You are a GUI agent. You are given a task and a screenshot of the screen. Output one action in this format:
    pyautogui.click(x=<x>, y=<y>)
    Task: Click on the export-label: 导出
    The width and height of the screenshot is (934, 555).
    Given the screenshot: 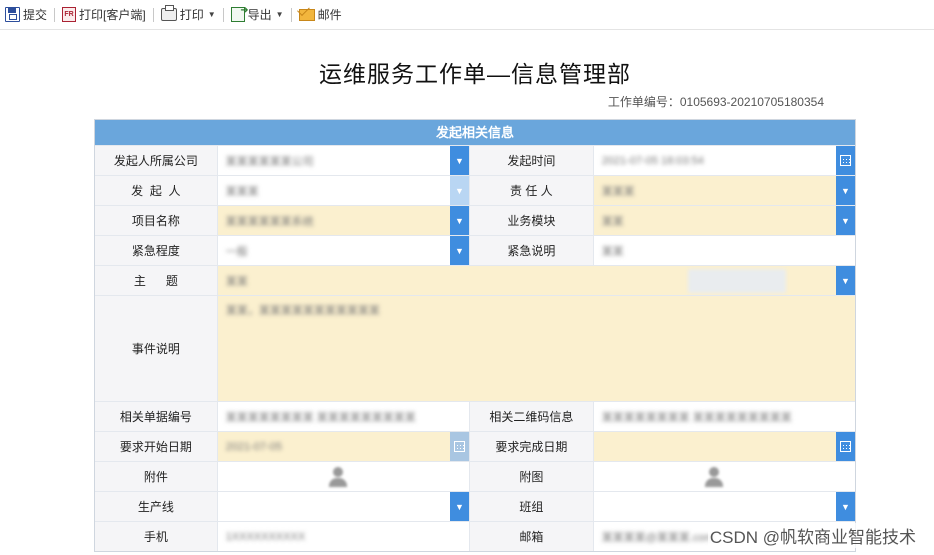 What is the action you would take?
    pyautogui.click(x=259, y=15)
    